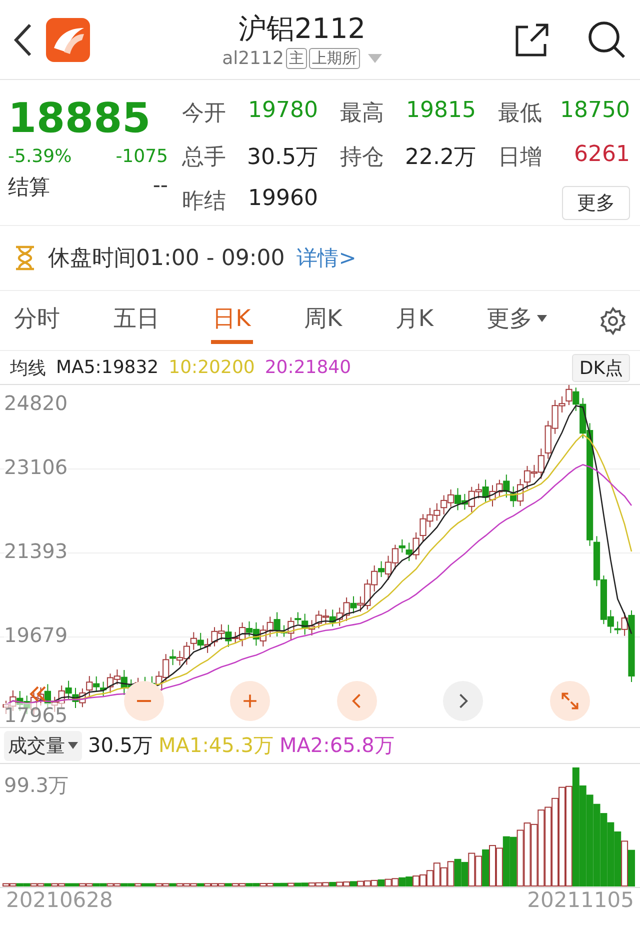  Describe the element at coordinates (308, 367) in the screenshot. I see `ma-value: 20:21840` at that location.